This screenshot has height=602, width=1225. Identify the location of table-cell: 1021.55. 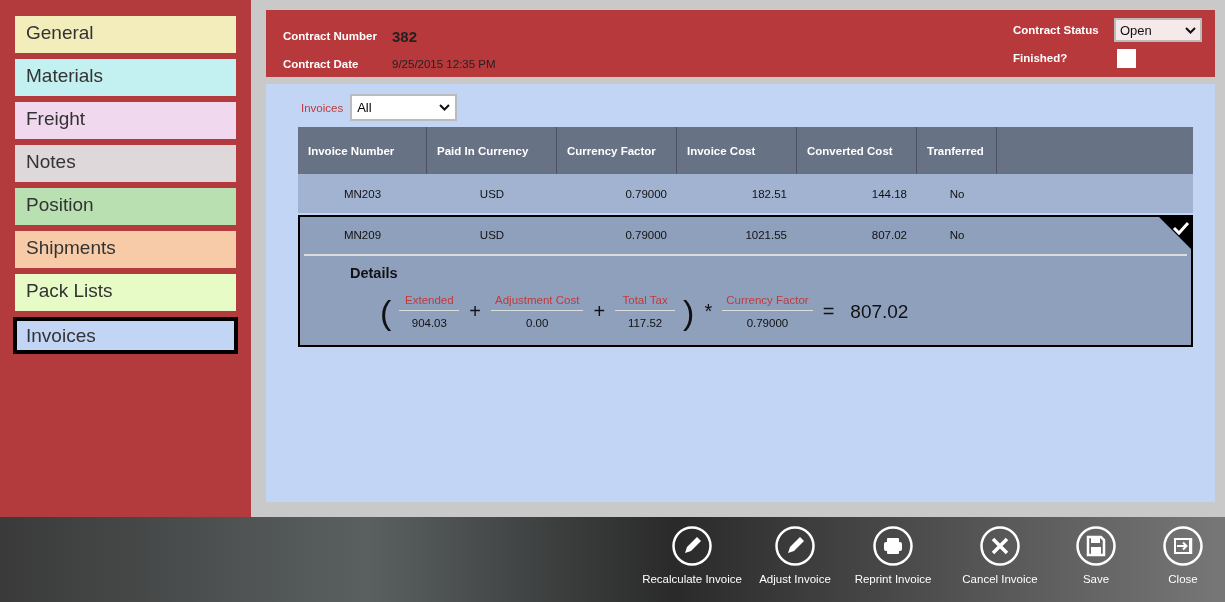
(766, 234).